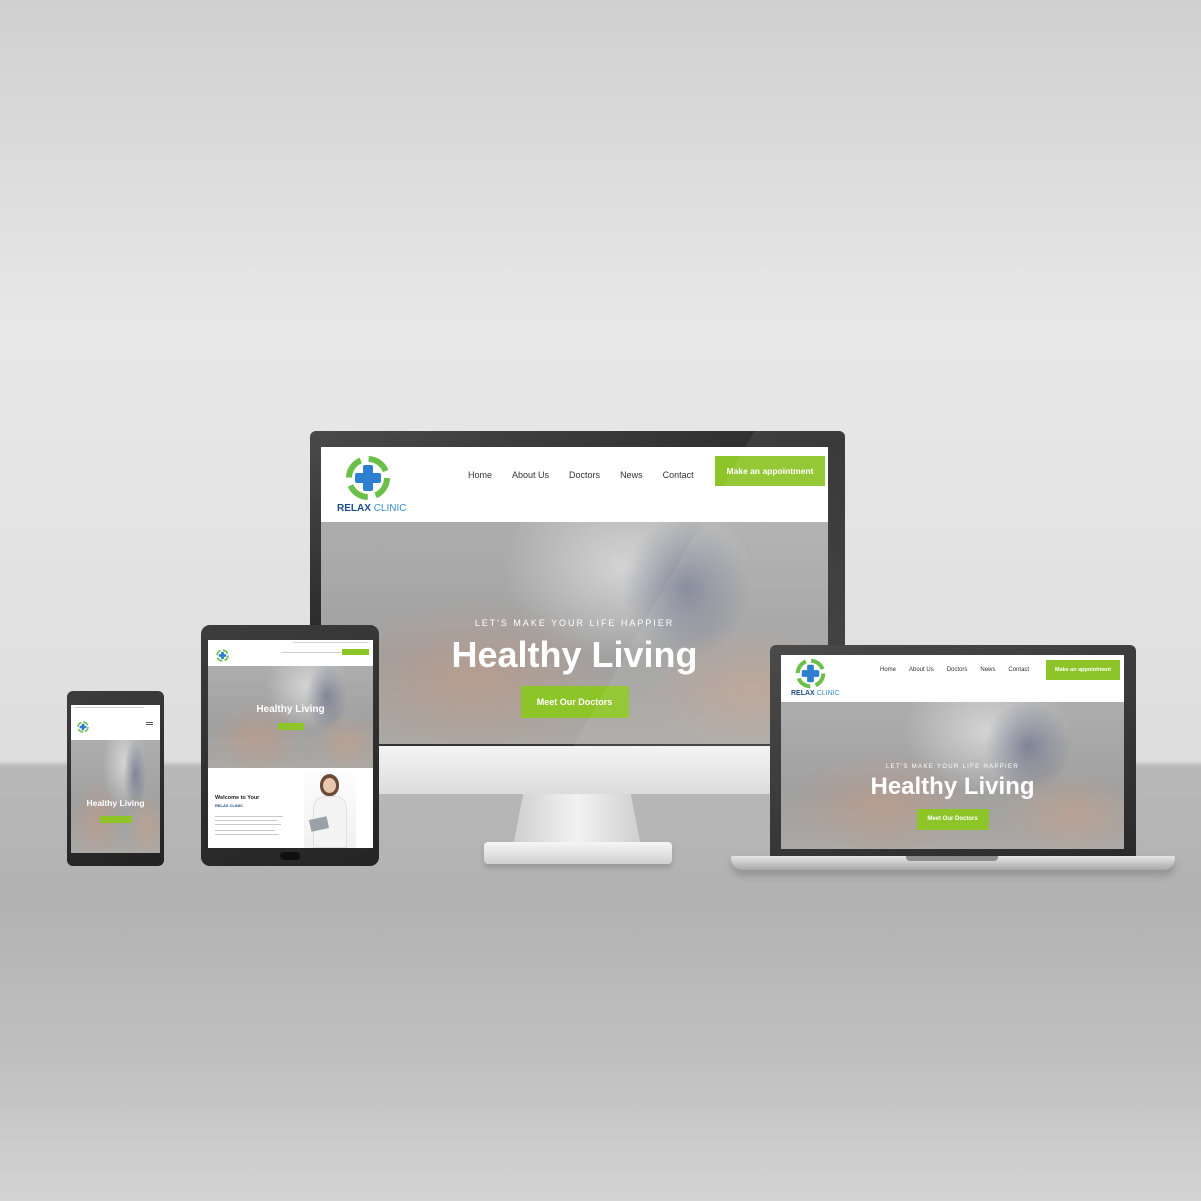 This screenshot has width=1201, height=1201. I want to click on nav-item-doctors: Doctors, so click(584, 475).